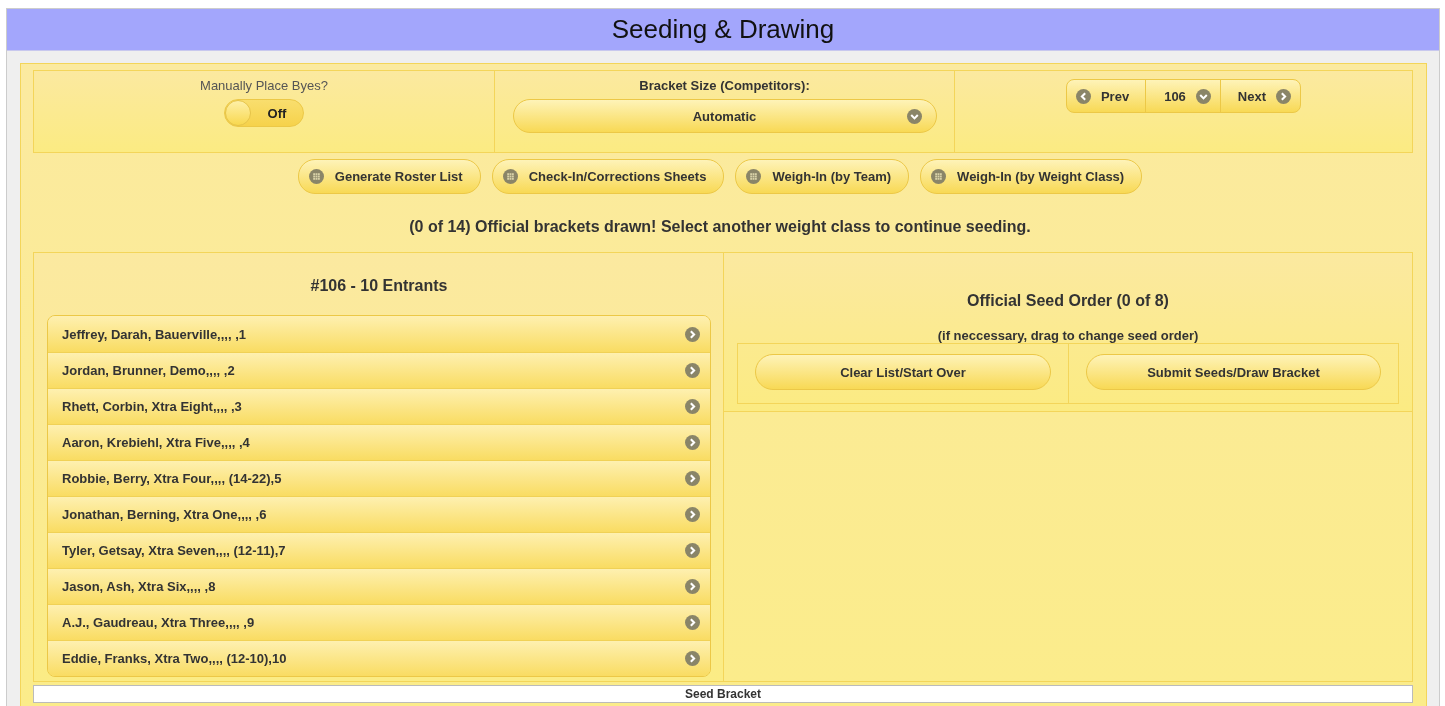 The height and width of the screenshot is (706, 1445). What do you see at coordinates (156, 442) in the screenshot?
I see `entrant-name: Aaron, Krebiehl, Xtra Five,,,, ,4` at bounding box center [156, 442].